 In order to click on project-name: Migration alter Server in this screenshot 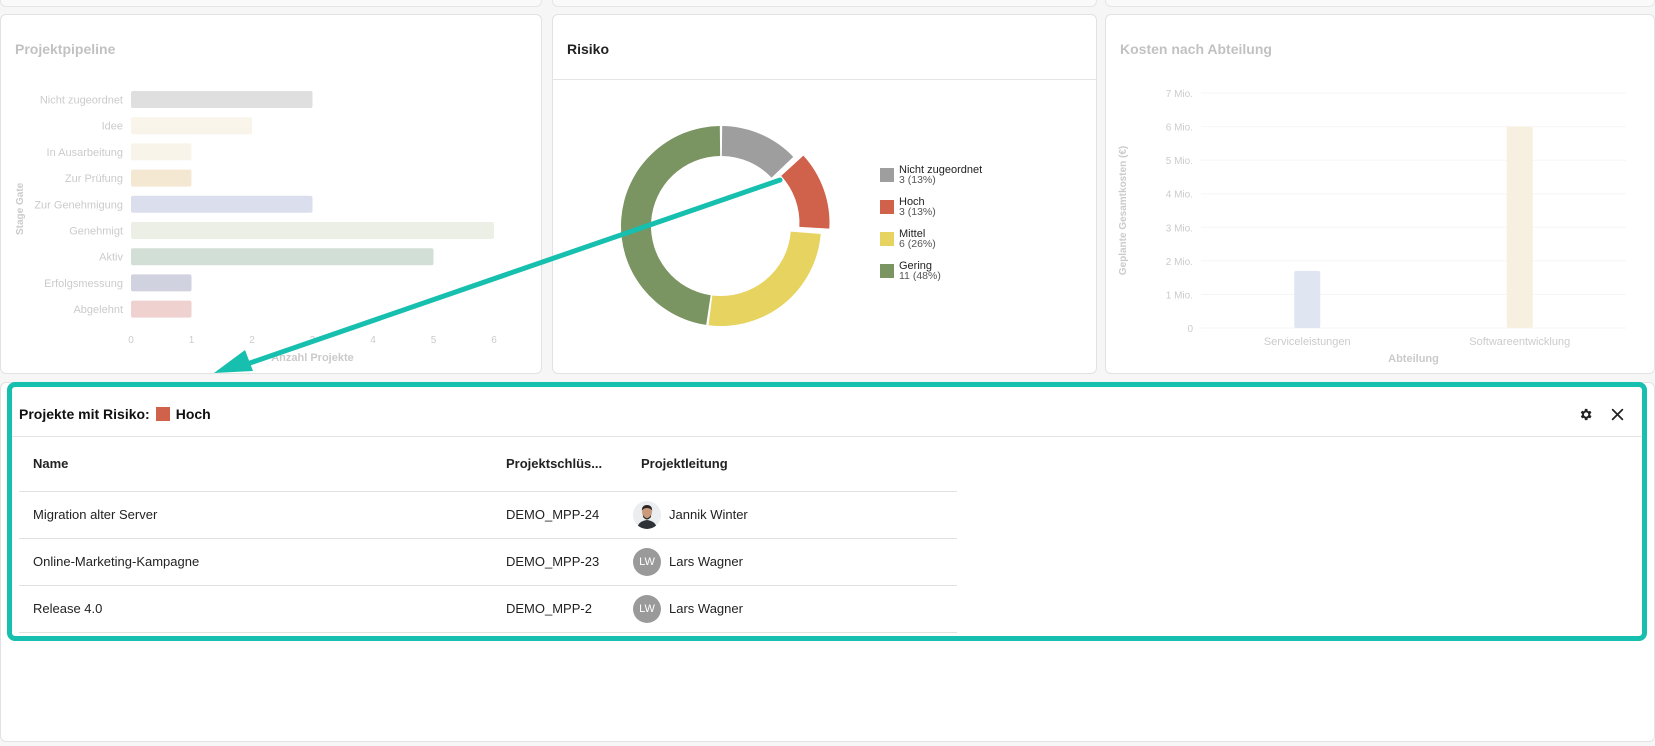, I will do `click(255, 515)`.